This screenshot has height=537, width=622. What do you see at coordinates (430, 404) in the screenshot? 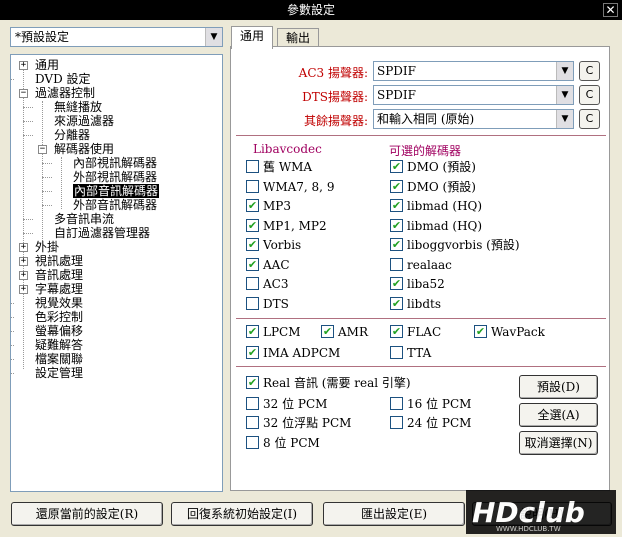
I see `decoder-checkbox: 16 位 PCM` at bounding box center [430, 404].